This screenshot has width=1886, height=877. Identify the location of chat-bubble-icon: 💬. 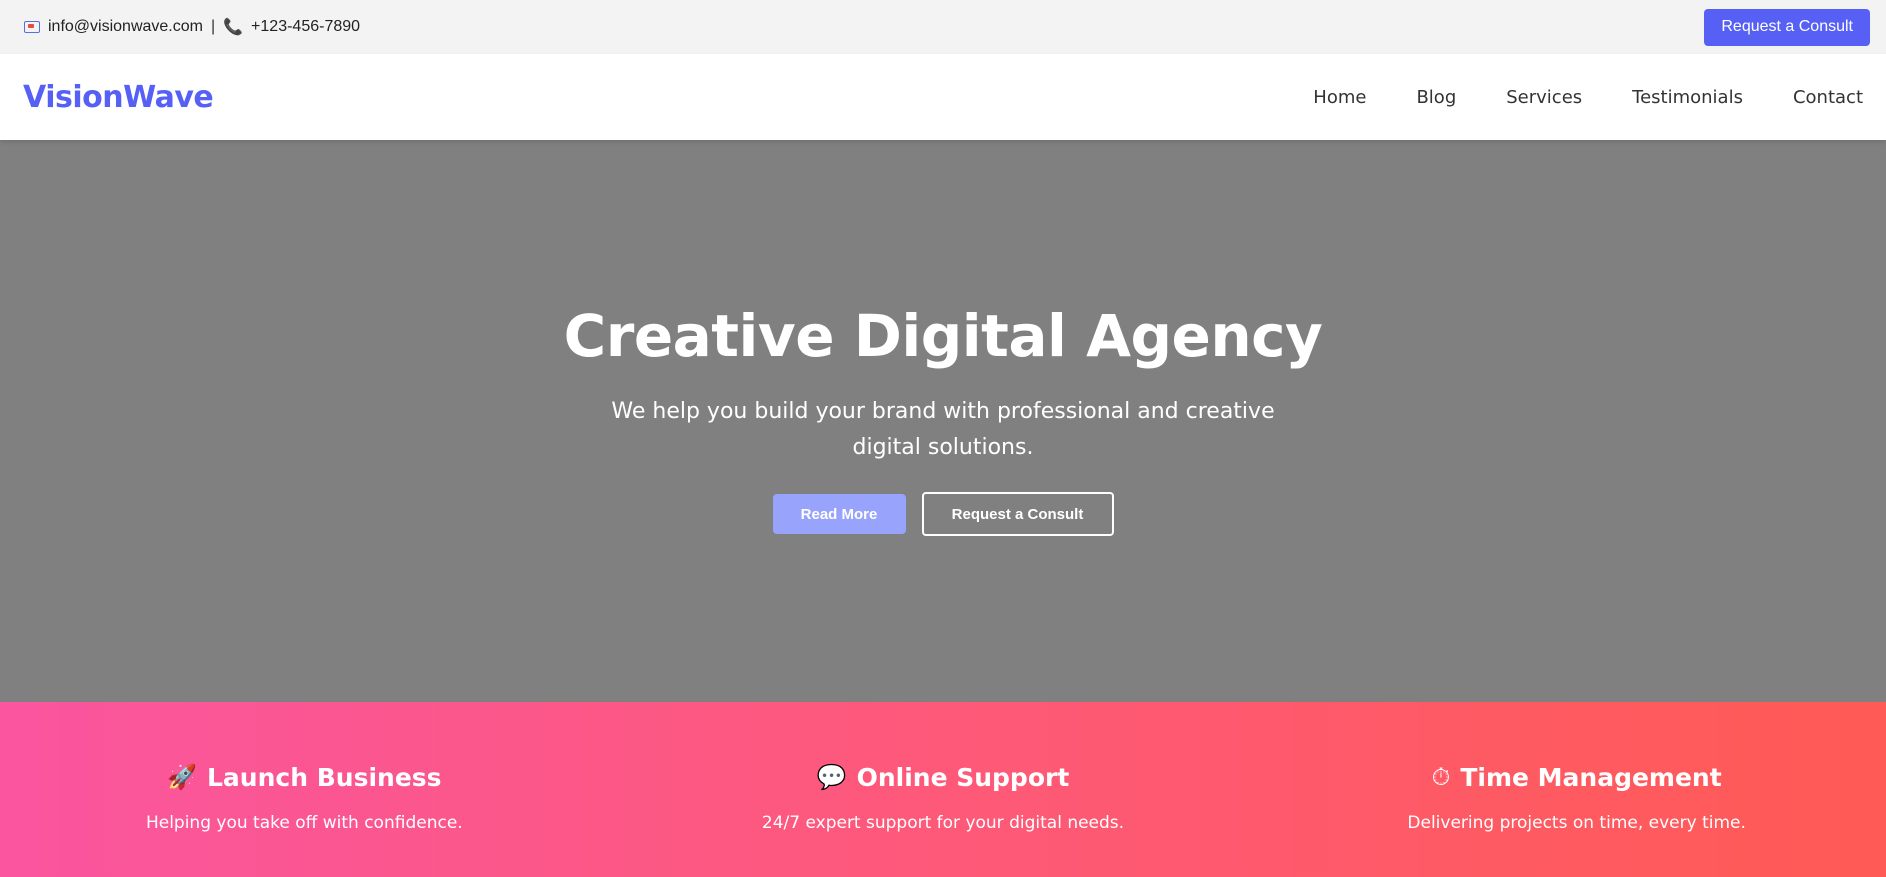
(831, 777).